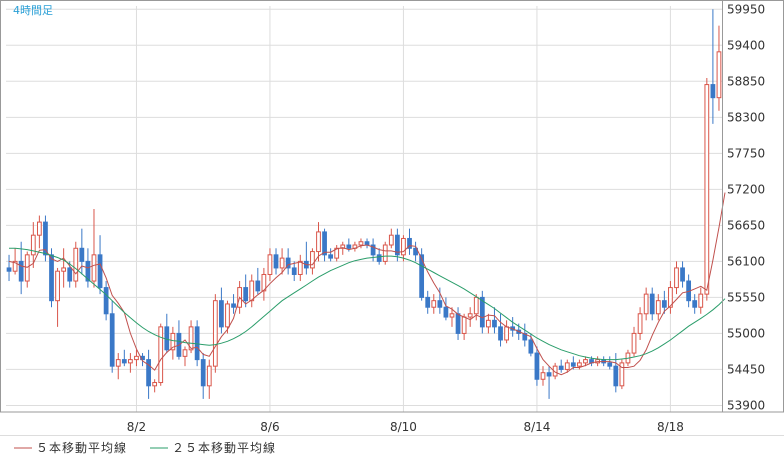 The width and height of the screenshot is (784, 462). I want to click on x-tick-label: 8/6, so click(269, 427).